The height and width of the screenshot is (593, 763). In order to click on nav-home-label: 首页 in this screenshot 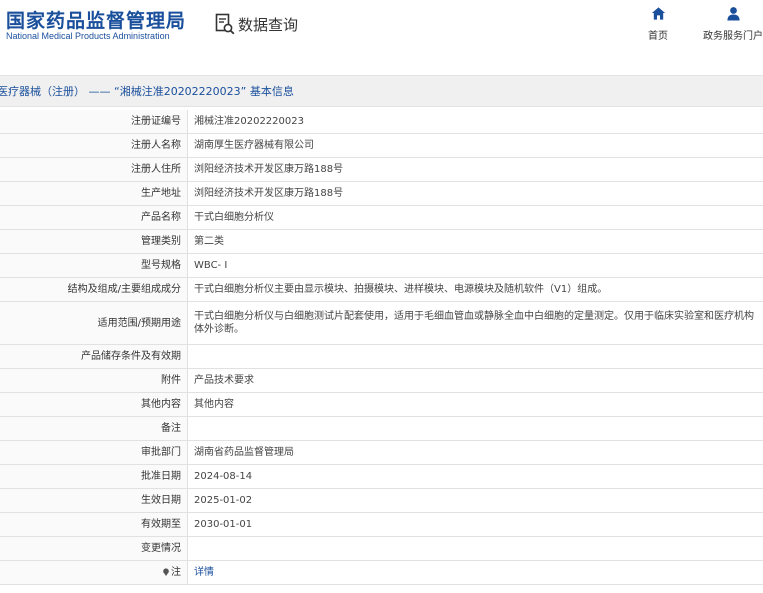, I will do `click(658, 36)`.